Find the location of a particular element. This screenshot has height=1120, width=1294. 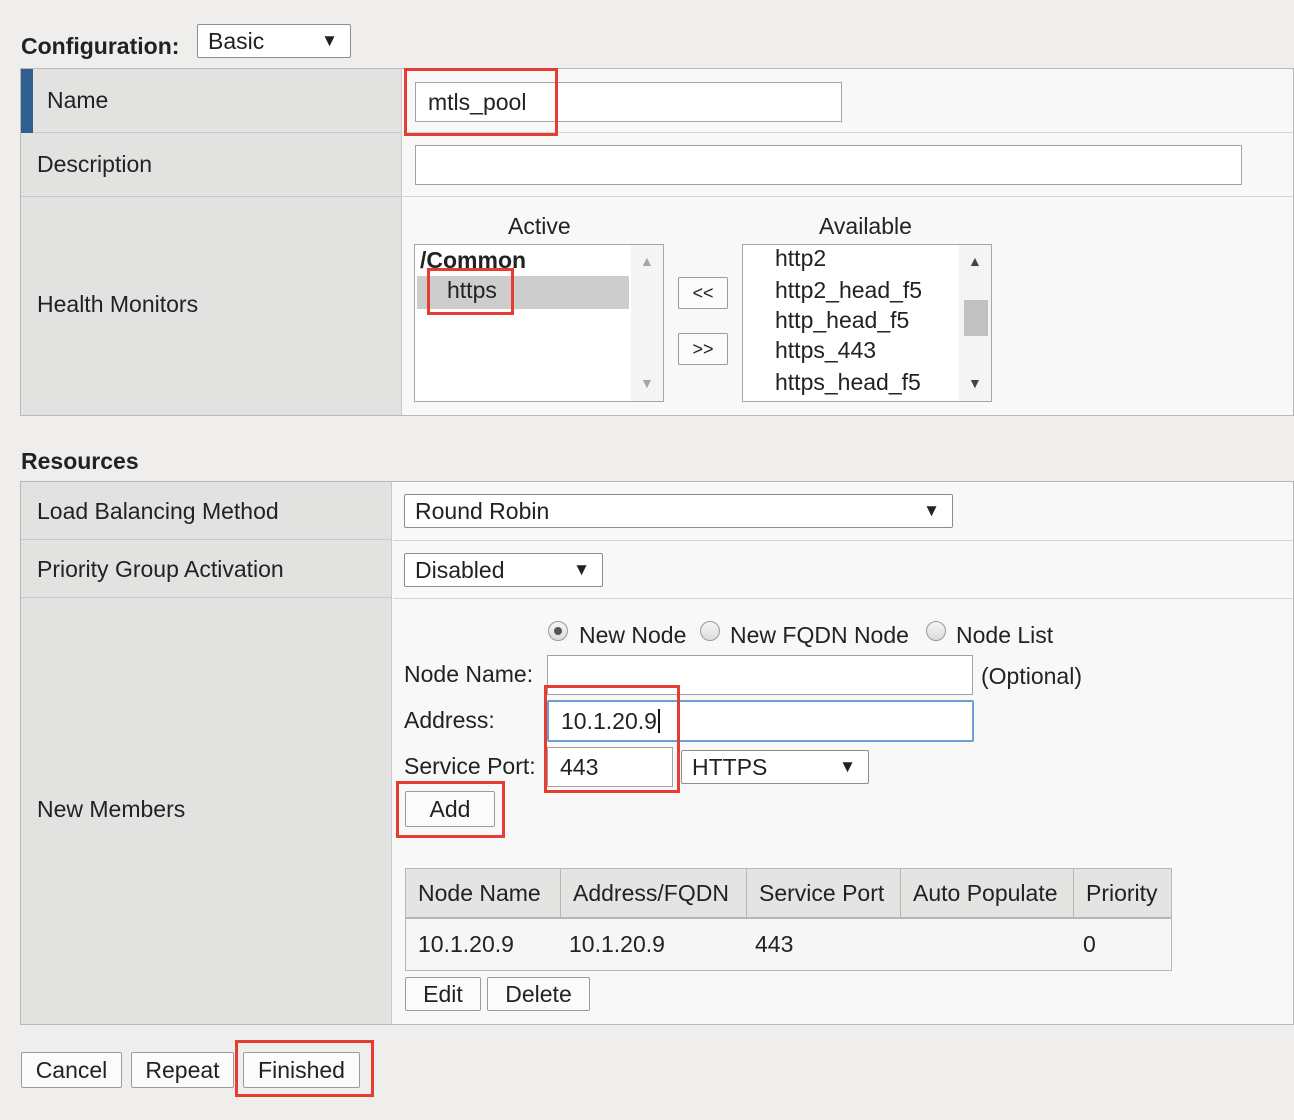

available-header: Available is located at coordinates (865, 226).